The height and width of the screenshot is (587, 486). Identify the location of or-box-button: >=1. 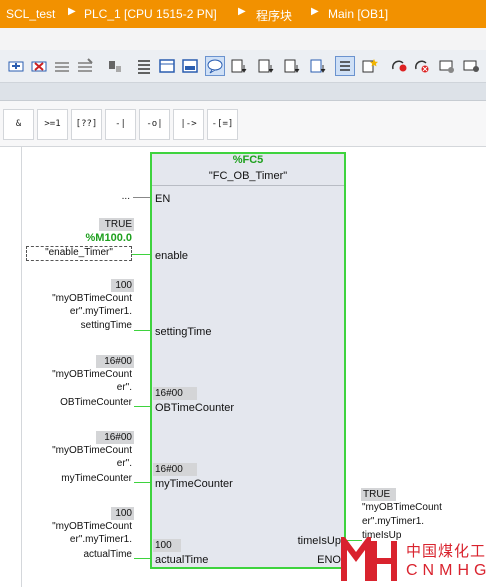
(52, 124).